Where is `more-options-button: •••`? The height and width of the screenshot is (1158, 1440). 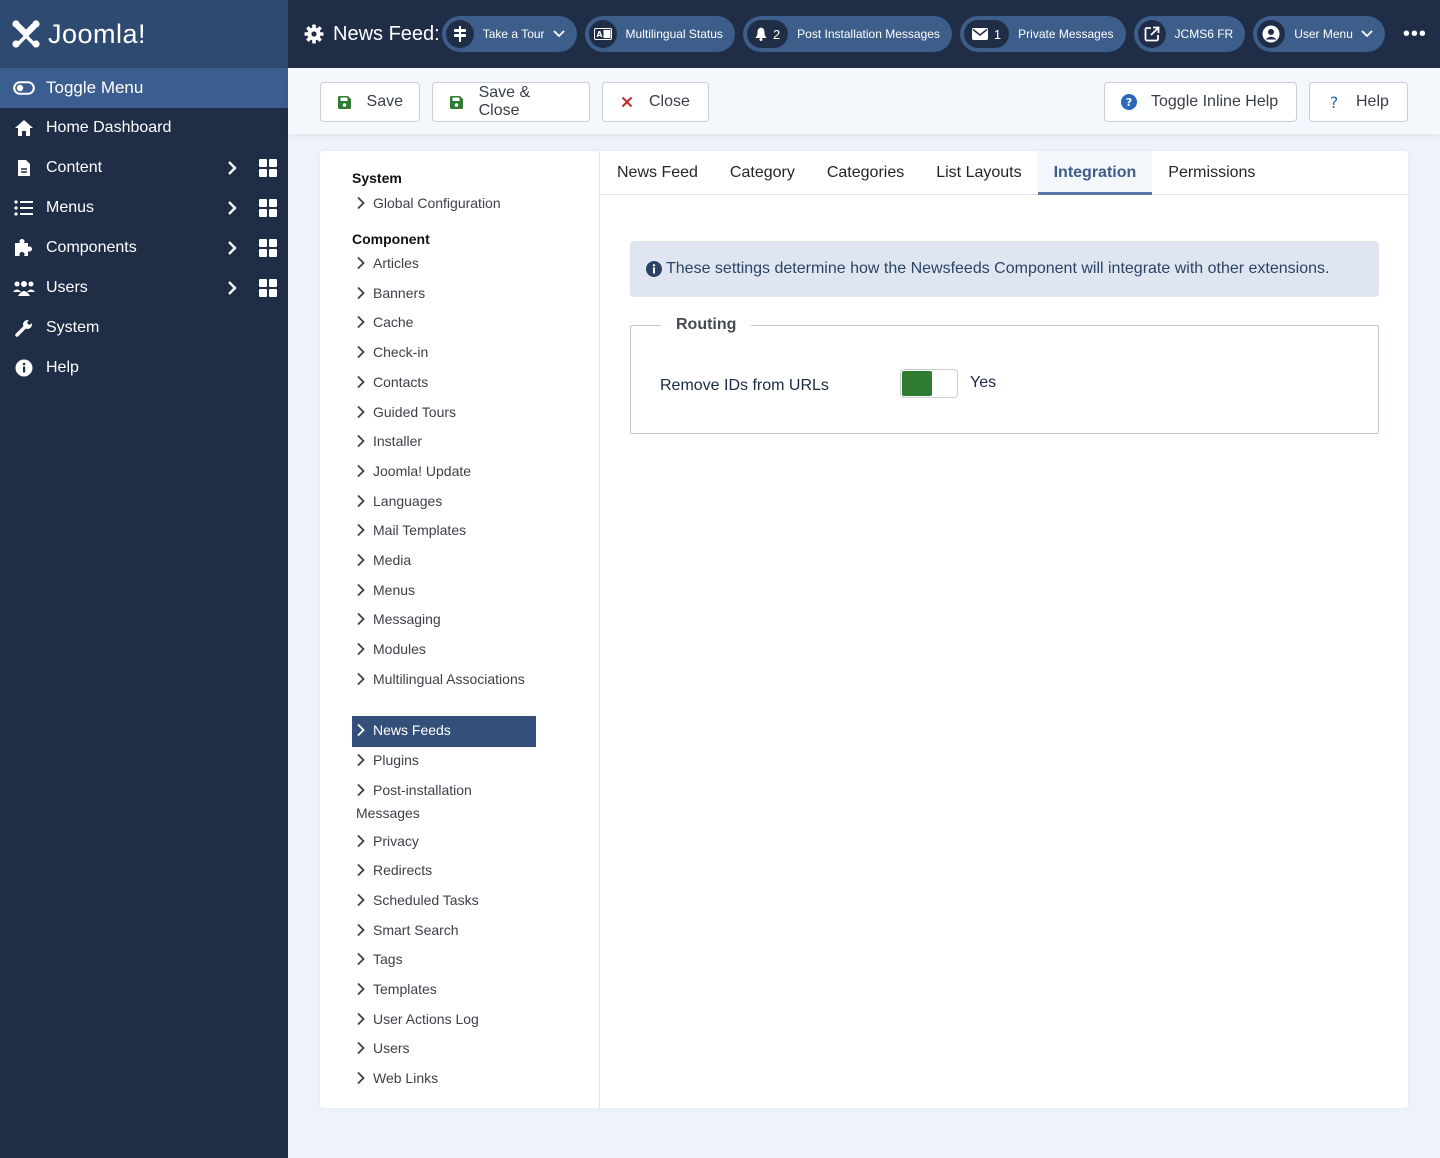 more-options-button: ••• is located at coordinates (1415, 34).